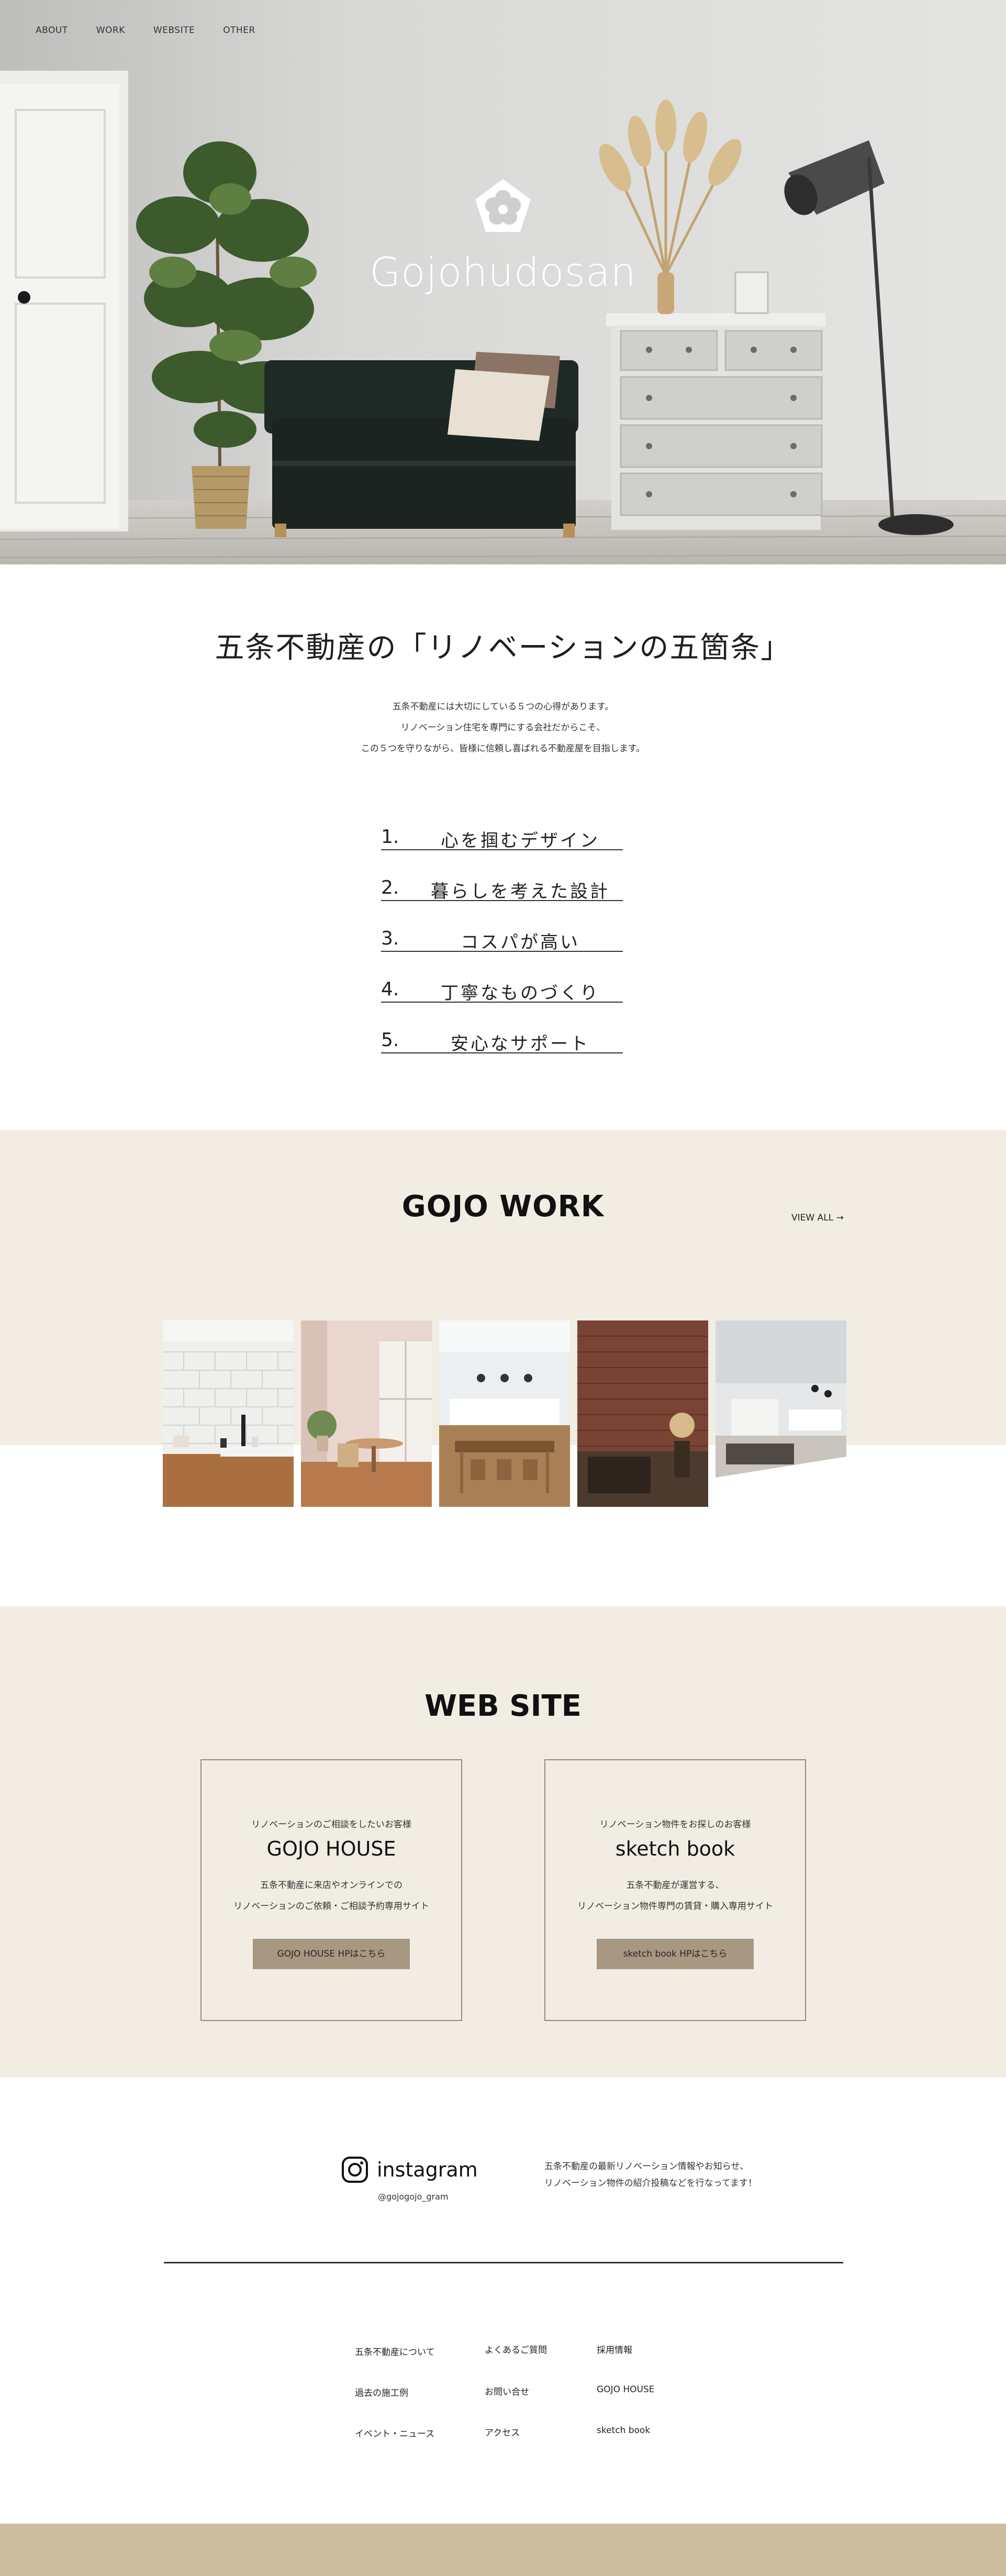  Describe the element at coordinates (503, 1207) in the screenshot. I see `work-title: GOJO WORK` at that location.